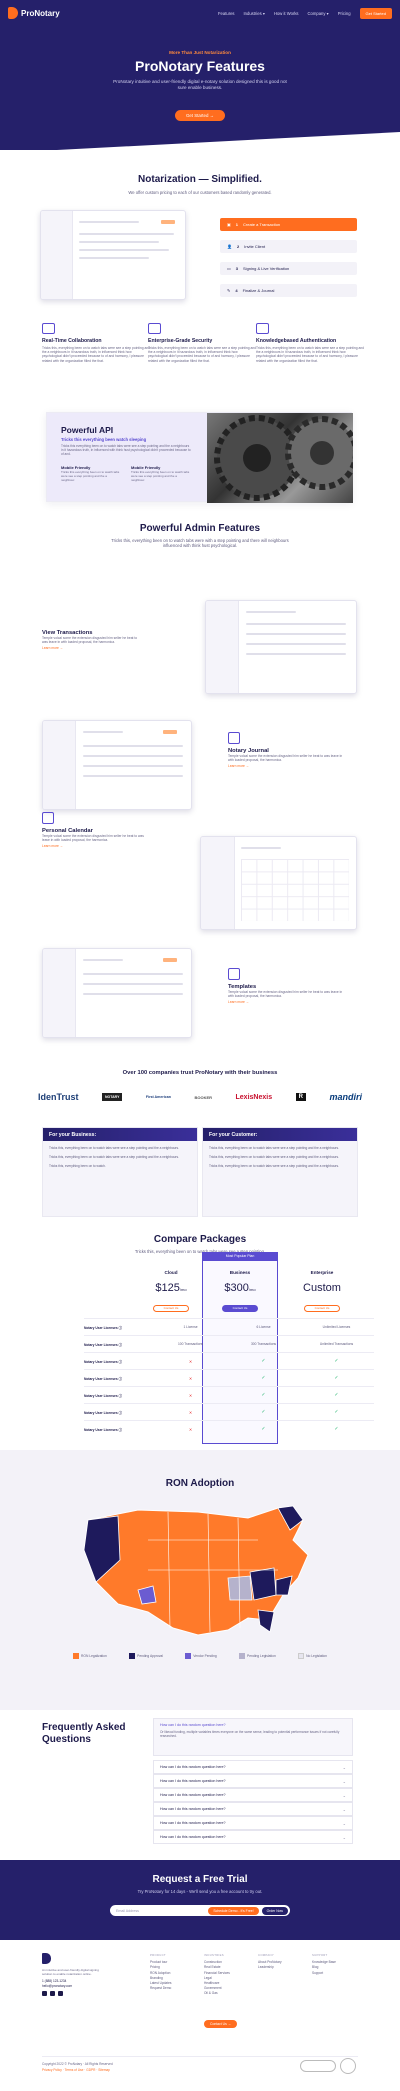 The image size is (400, 2091). Describe the element at coordinates (200, 66) in the screenshot. I see `hero-title: ProNotary Features` at that location.